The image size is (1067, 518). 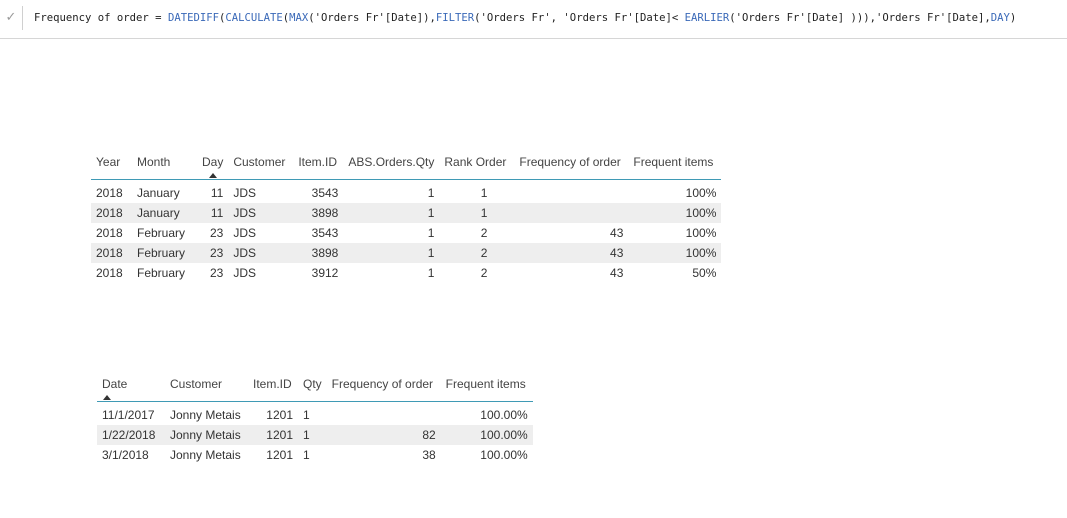 I want to click on cell-date: 3/1/2018, so click(x=125, y=455).